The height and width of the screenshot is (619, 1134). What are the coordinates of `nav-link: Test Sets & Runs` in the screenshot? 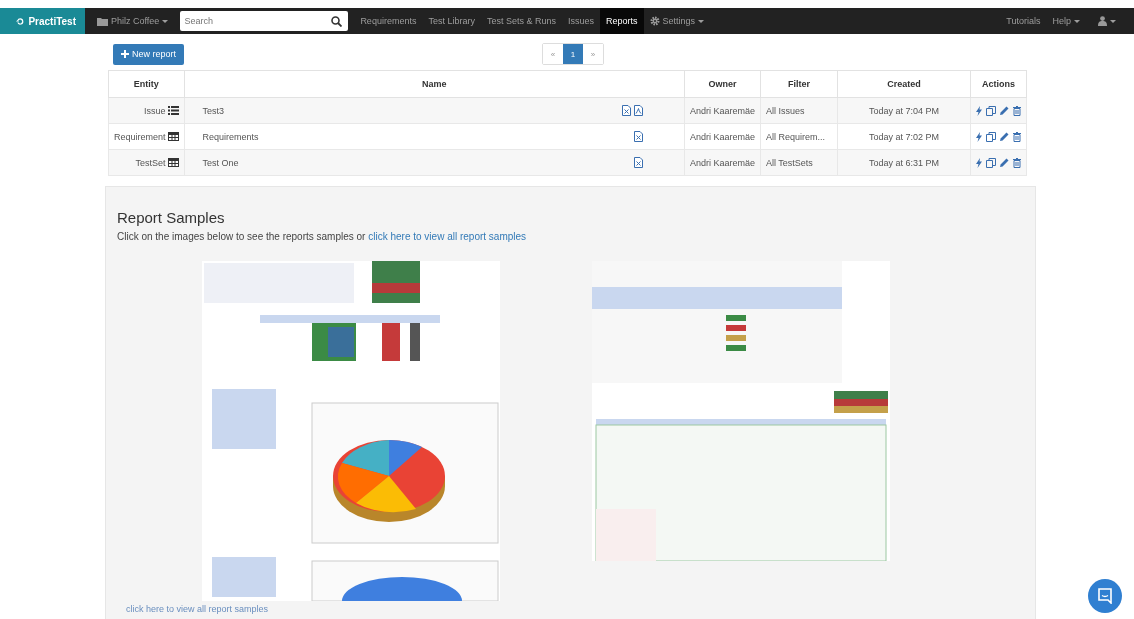 It's located at (521, 21).